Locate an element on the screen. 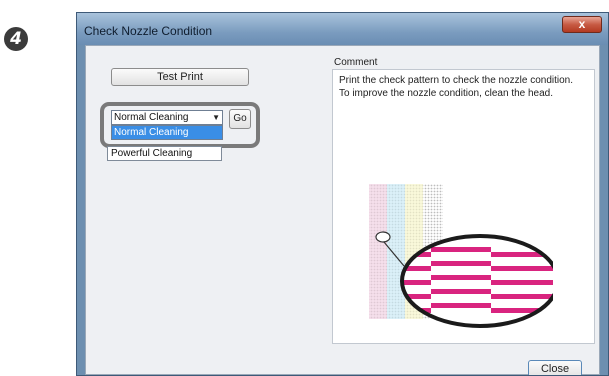 The height and width of the screenshot is (376, 609). cleaning-mode-value: Normal Cleaning is located at coordinates (151, 117).